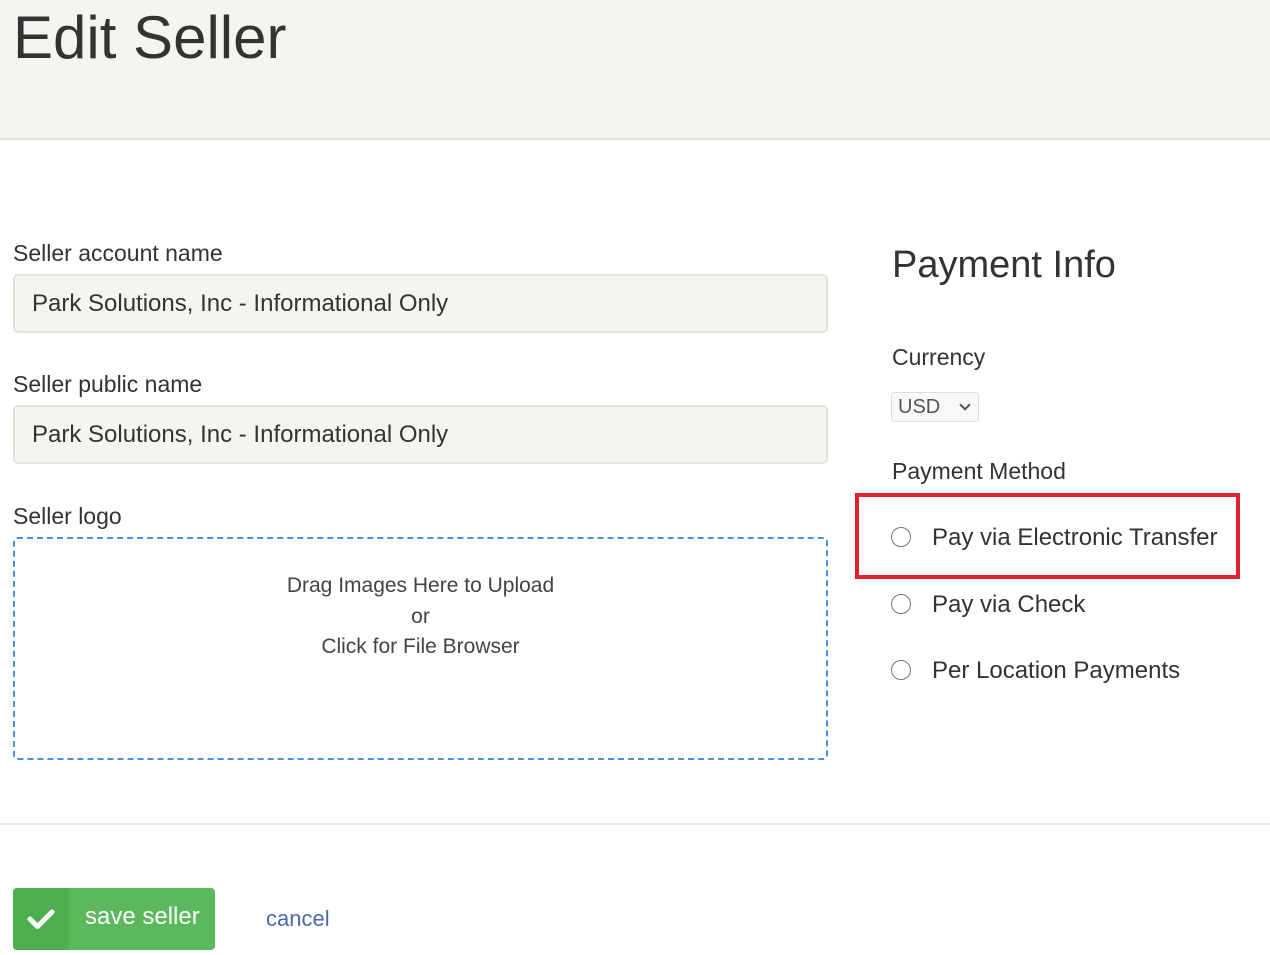 This screenshot has width=1270, height=955. I want to click on seller-public-name-input, so click(420, 434).